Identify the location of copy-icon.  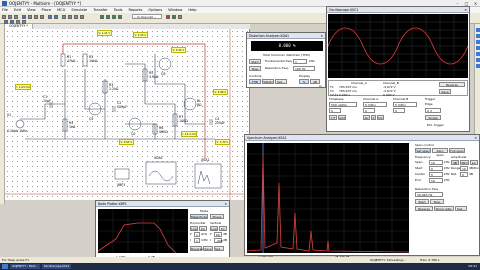
(36, 17).